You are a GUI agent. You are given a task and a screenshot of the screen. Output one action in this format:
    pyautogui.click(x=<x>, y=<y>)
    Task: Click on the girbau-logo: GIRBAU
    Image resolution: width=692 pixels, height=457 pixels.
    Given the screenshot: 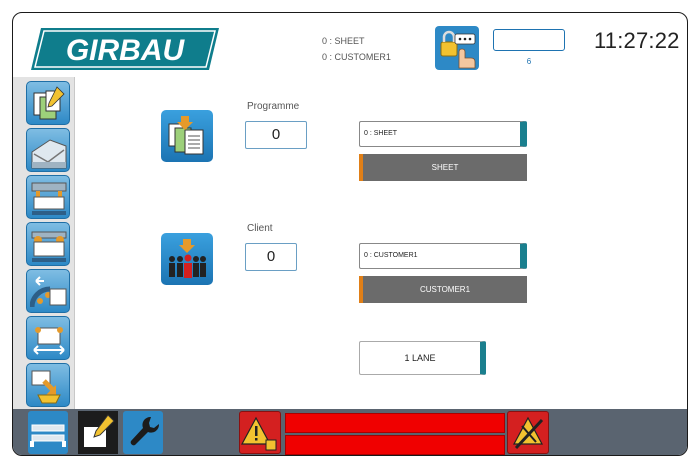 What is the action you would take?
    pyautogui.click(x=125, y=49)
    